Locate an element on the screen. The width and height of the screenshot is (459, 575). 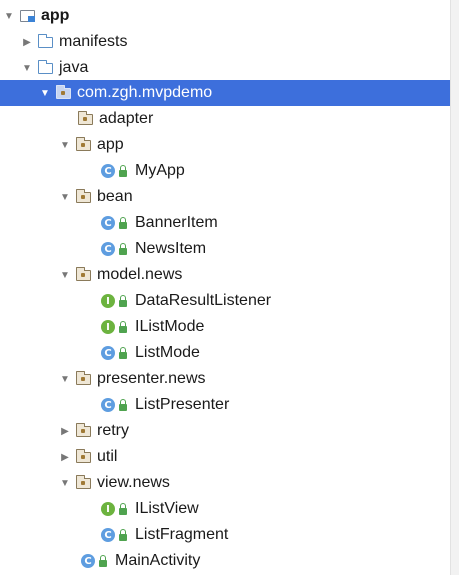
tree-node-label: model.news is located at coordinates (140, 274).